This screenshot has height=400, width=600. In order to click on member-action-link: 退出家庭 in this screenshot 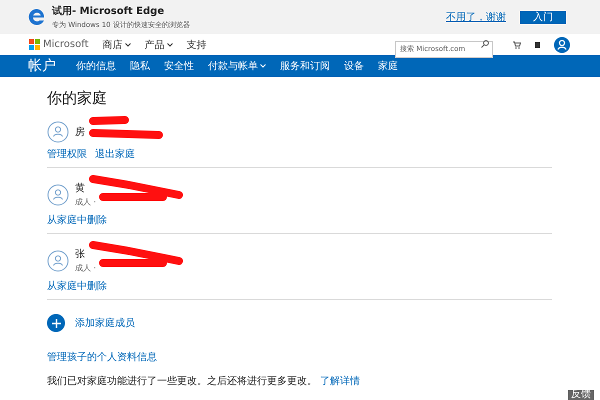, I will do `click(115, 154)`.